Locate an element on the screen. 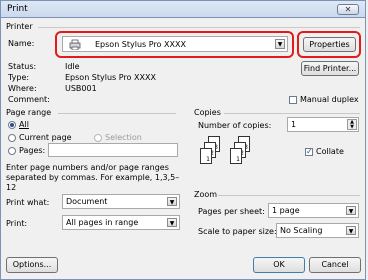 Image resolution: width=368 pixels, height=280 pixels. scale-value: No Scaling is located at coordinates (301, 230).